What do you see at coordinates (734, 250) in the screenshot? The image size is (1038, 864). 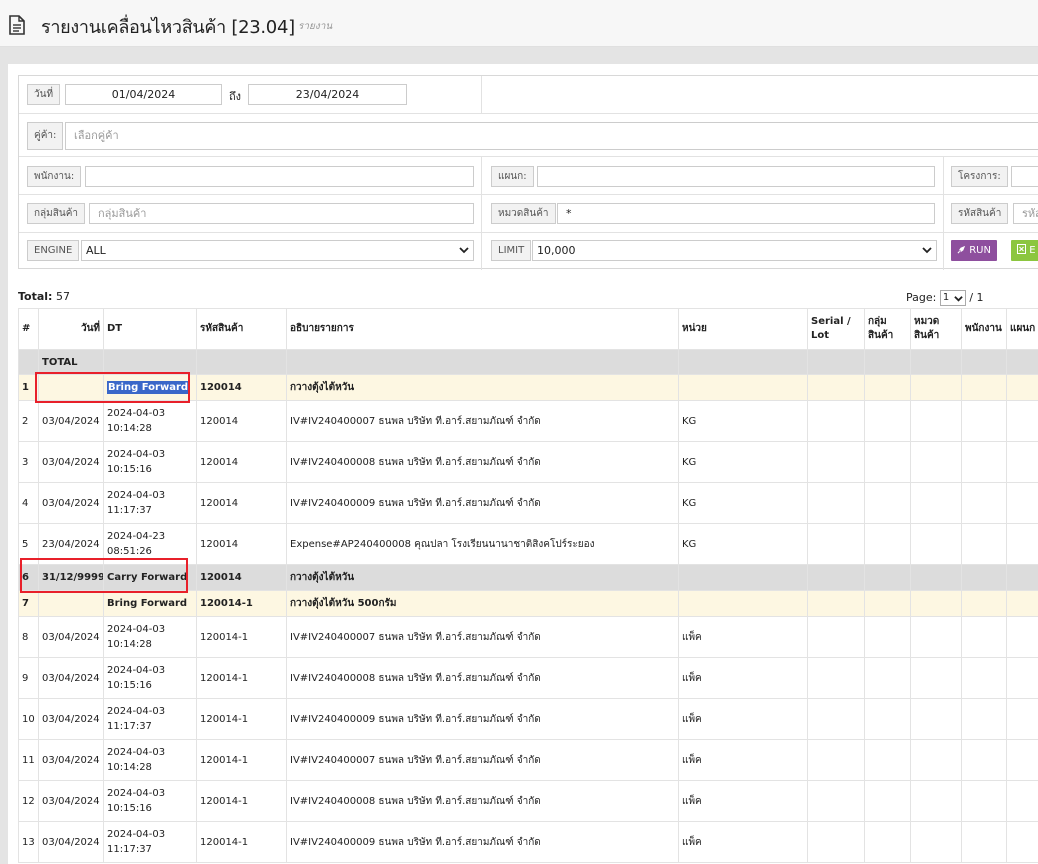 I see `limit-select: 10,000` at bounding box center [734, 250].